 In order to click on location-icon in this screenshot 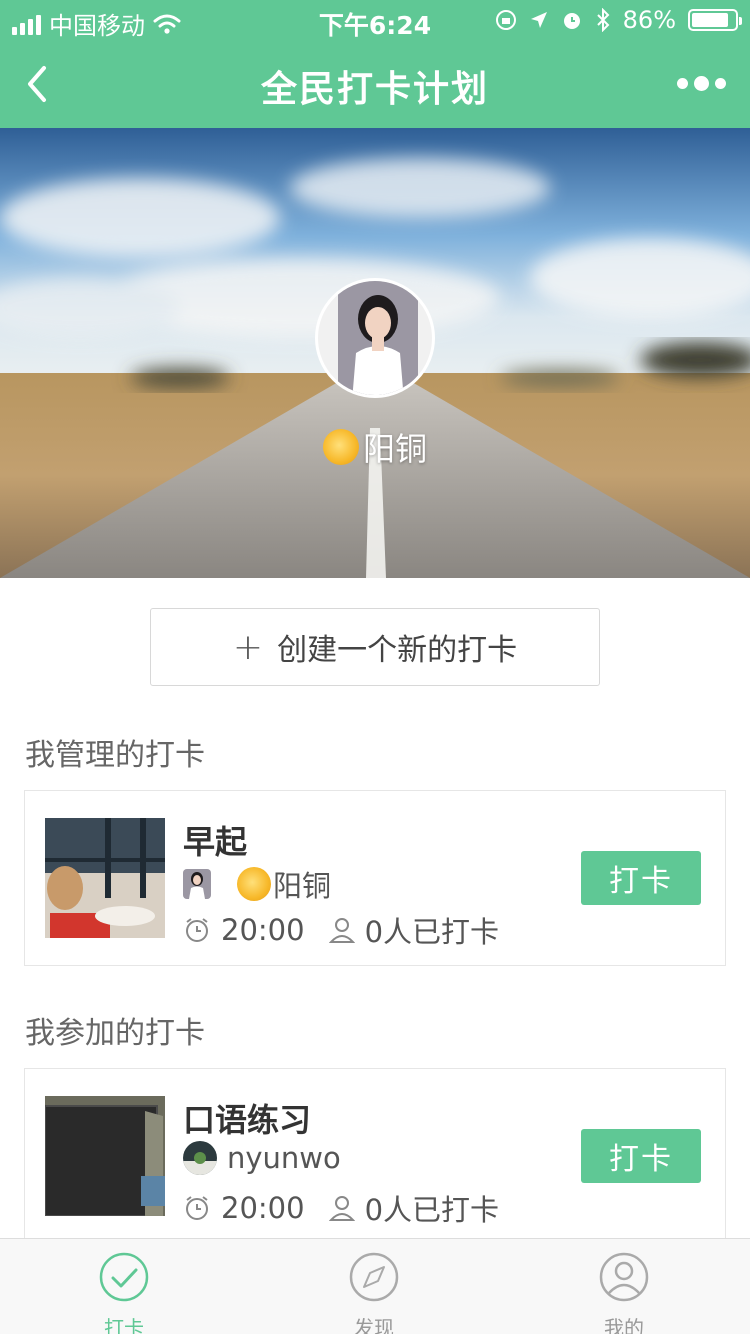, I will do `click(538, 20)`.